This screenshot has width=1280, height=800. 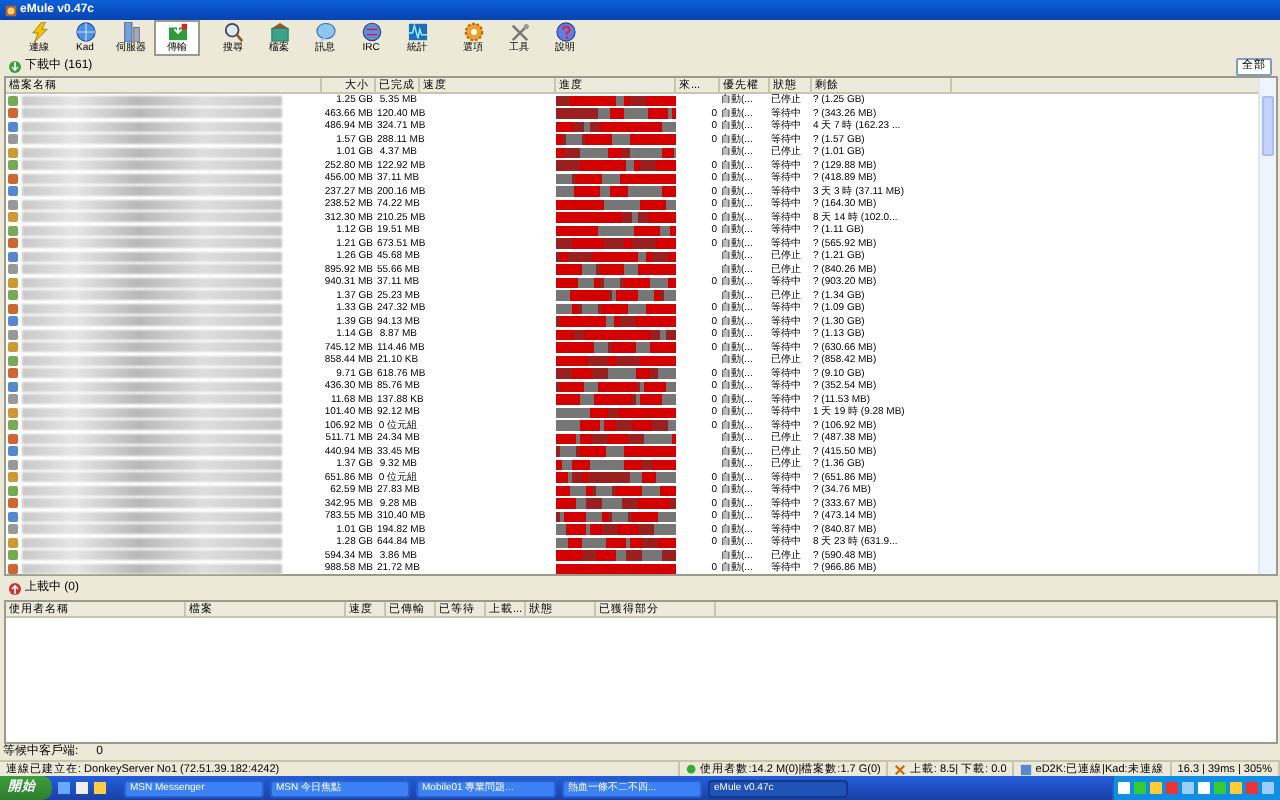 I want to click on app-icon, so click(x=10, y=10).